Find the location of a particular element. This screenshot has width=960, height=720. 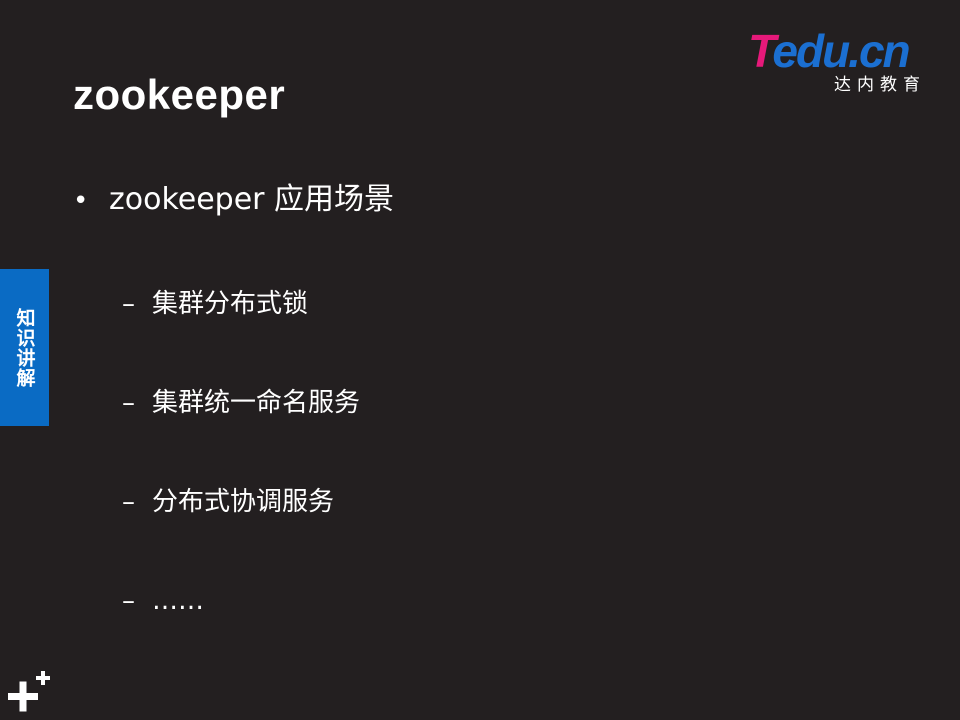

bullet-item: • zookeeper 应用场景 is located at coordinates (233, 200).